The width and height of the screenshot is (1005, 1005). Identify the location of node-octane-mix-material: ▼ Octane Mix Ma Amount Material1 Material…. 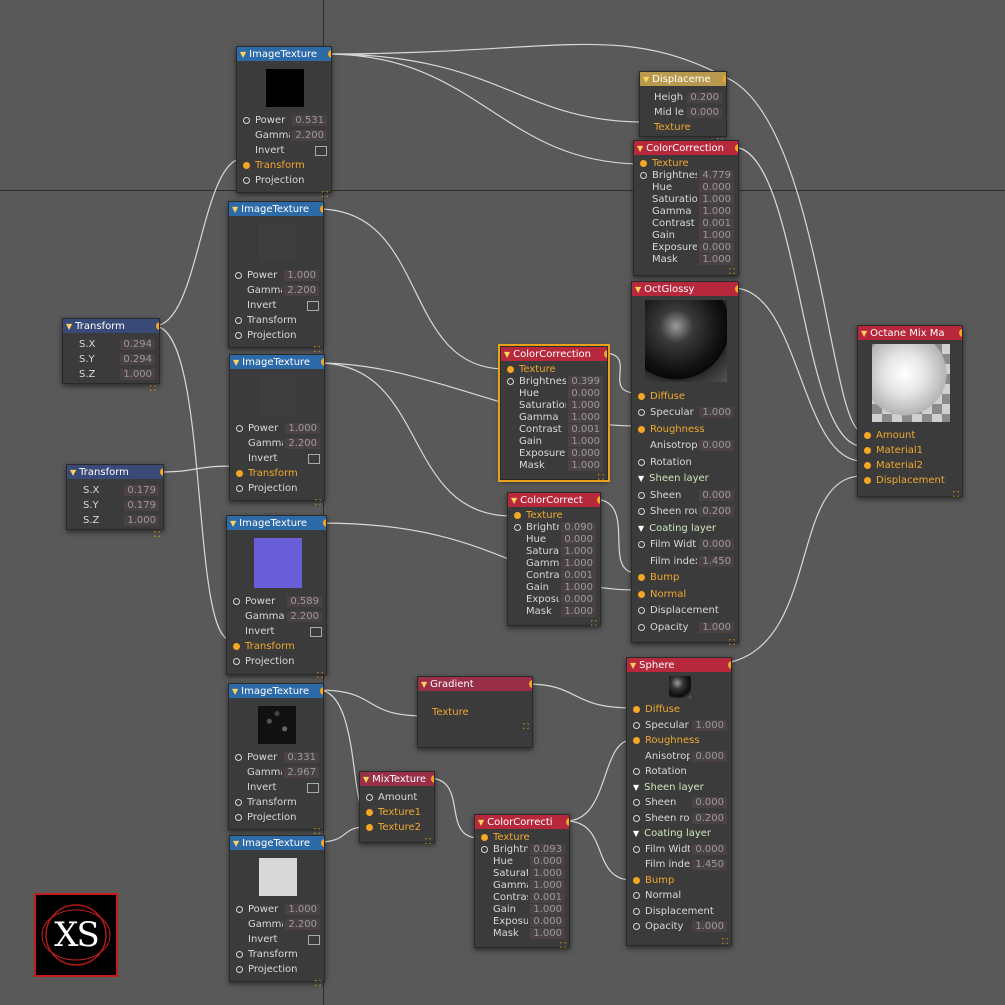
(910, 412).